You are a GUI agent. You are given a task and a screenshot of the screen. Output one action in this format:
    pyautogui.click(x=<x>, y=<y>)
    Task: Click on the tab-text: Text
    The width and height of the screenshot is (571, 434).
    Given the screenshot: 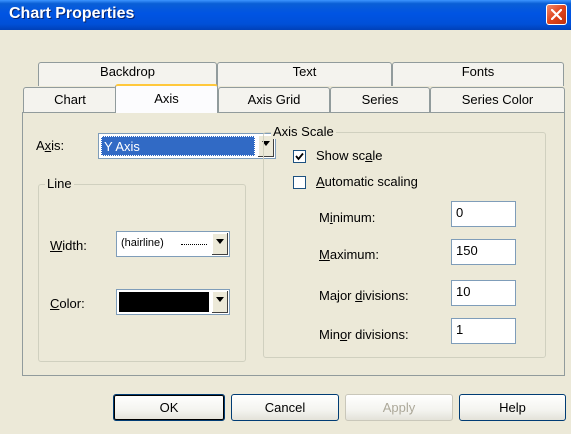 What is the action you would take?
    pyautogui.click(x=304, y=74)
    